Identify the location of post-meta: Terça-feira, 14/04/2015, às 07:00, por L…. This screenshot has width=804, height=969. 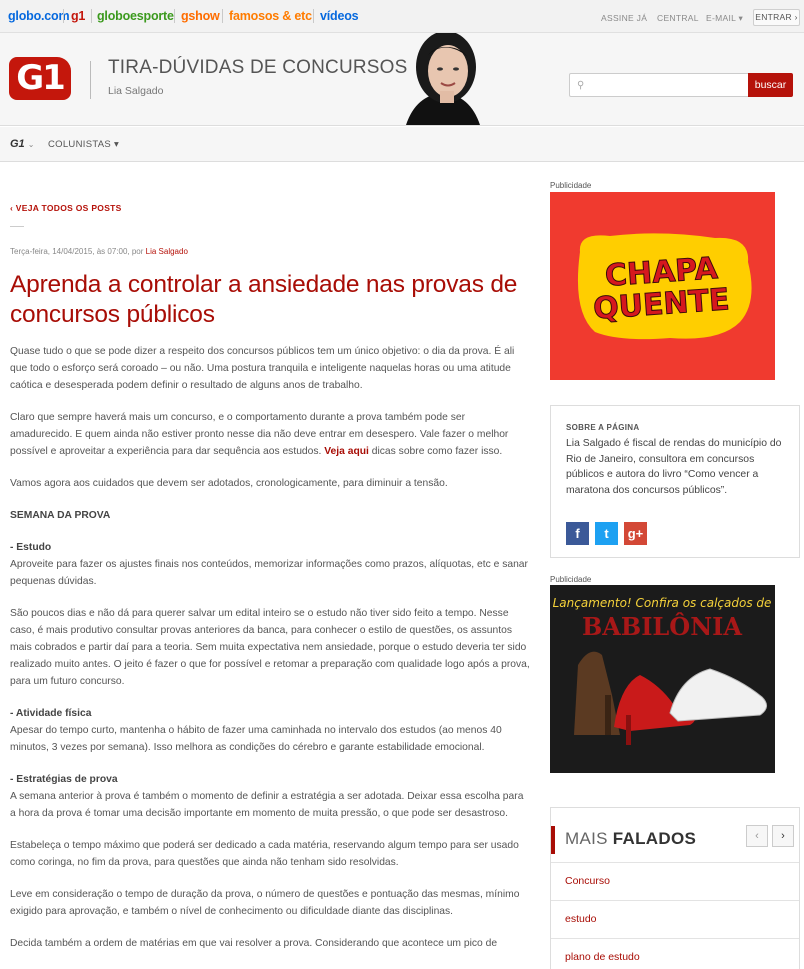
(99, 251).